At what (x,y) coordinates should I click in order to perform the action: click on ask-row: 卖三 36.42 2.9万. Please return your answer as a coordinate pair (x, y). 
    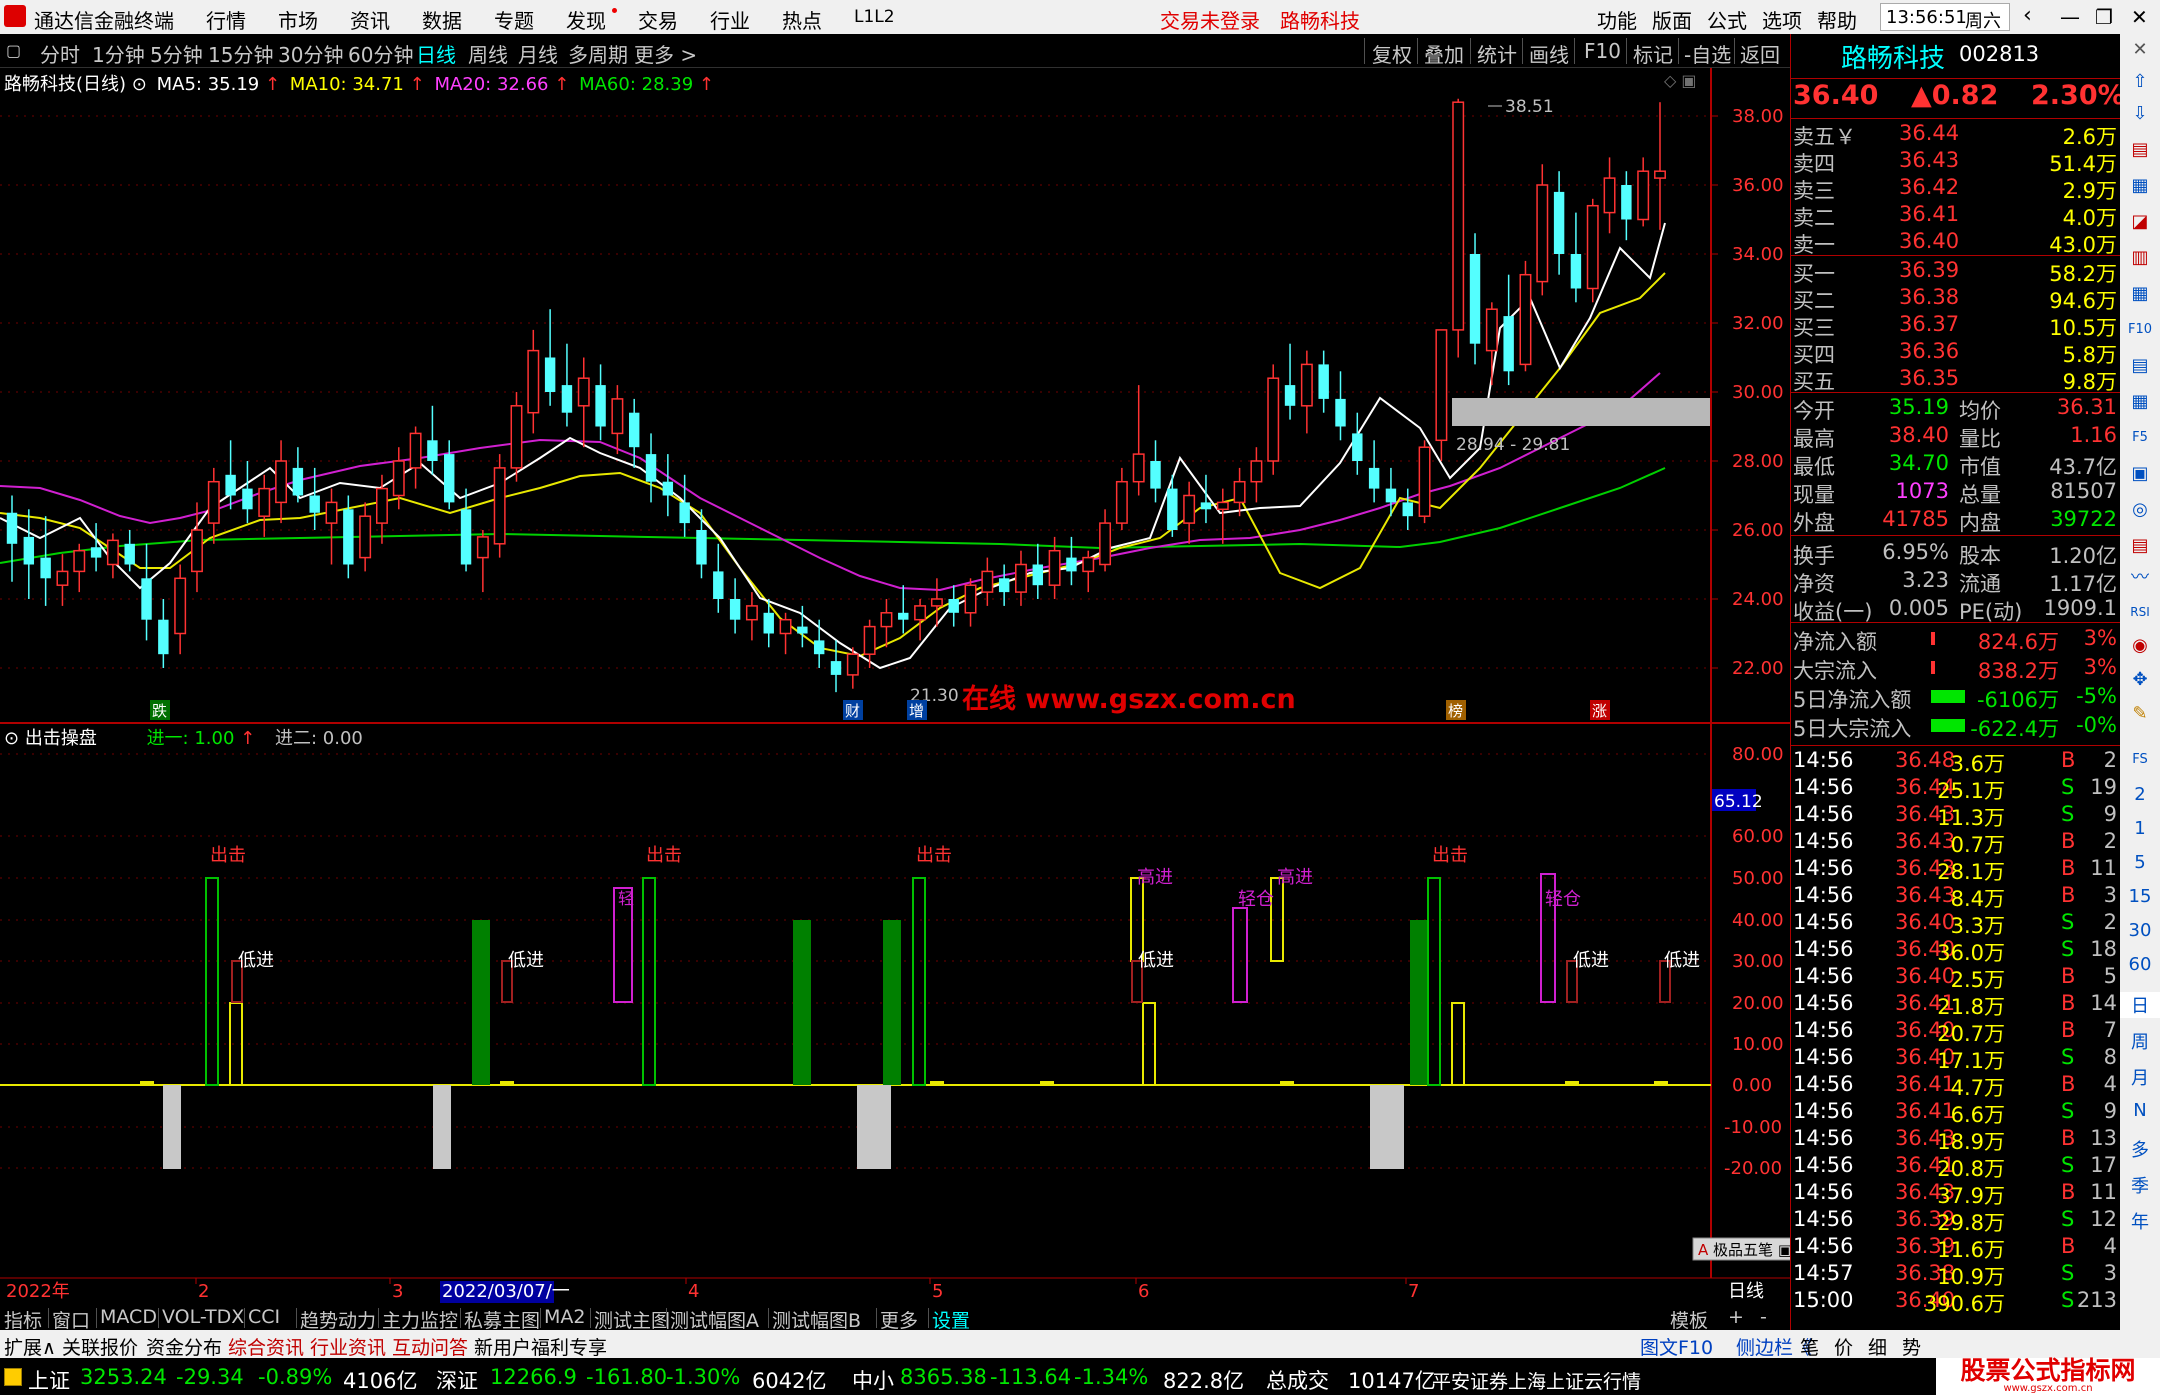
    Looking at the image, I should click on (1956, 189).